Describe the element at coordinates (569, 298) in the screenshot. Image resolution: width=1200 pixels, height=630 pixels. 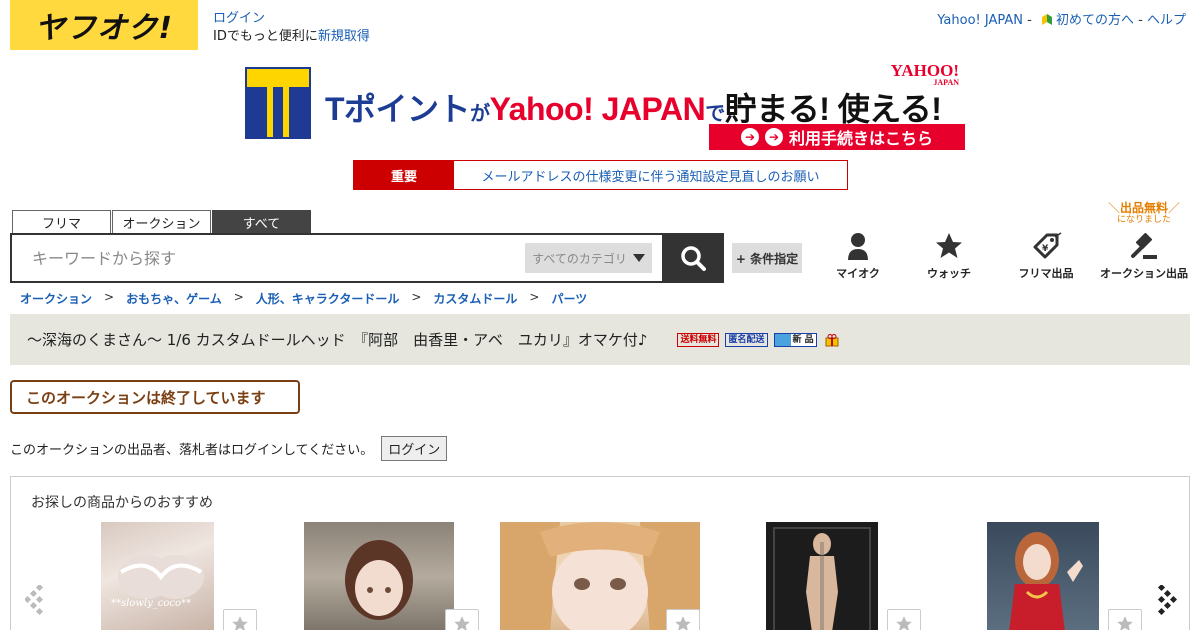
I see `breadcrumb-item: パーツ` at that location.